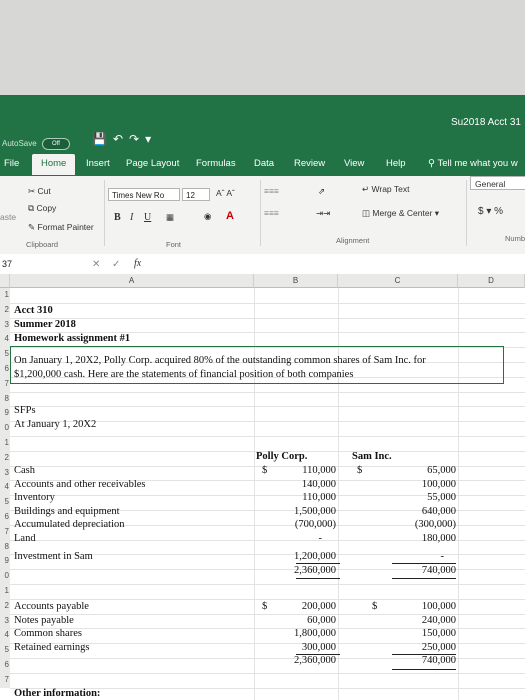  Describe the element at coordinates (416, 621) in the screenshot. I see `sam-value: 240,000` at that location.